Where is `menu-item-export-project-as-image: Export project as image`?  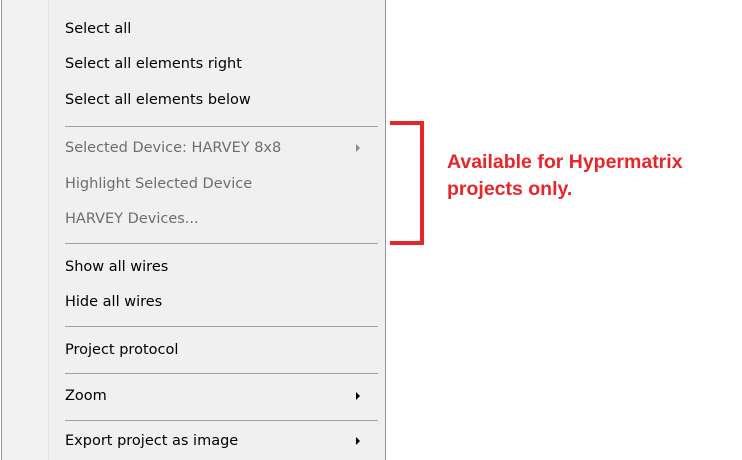 menu-item-export-project-as-image: Export project as image is located at coordinates (151, 441).